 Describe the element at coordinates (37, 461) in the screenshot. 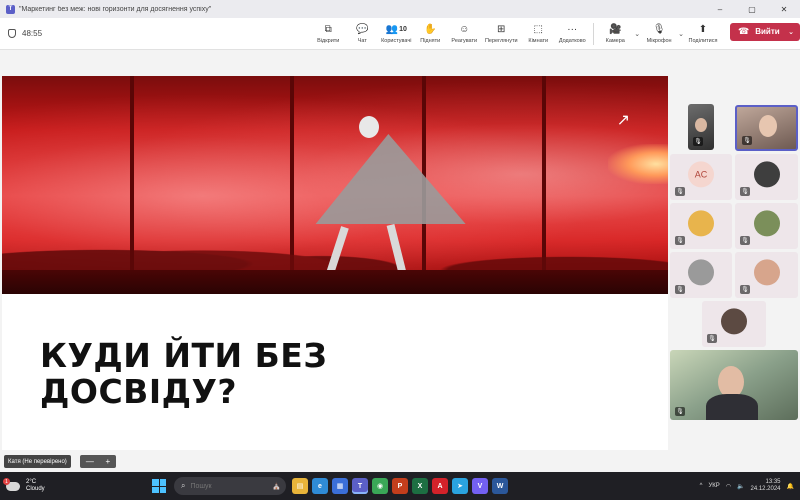

I see `presenter-name-chip: Катя (Не перевірено)` at that location.